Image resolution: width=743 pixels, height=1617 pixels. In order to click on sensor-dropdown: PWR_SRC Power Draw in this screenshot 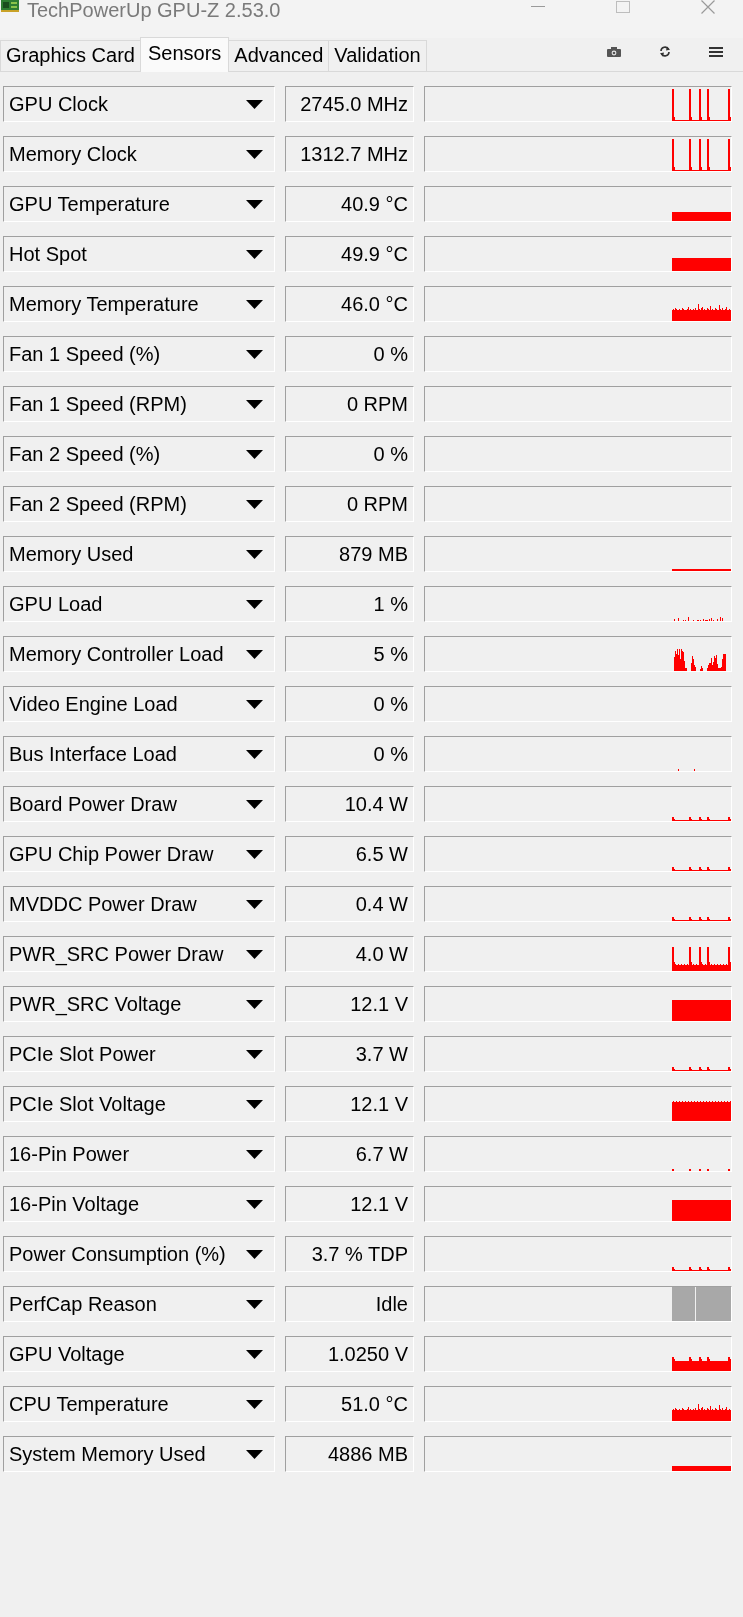, I will do `click(139, 954)`.